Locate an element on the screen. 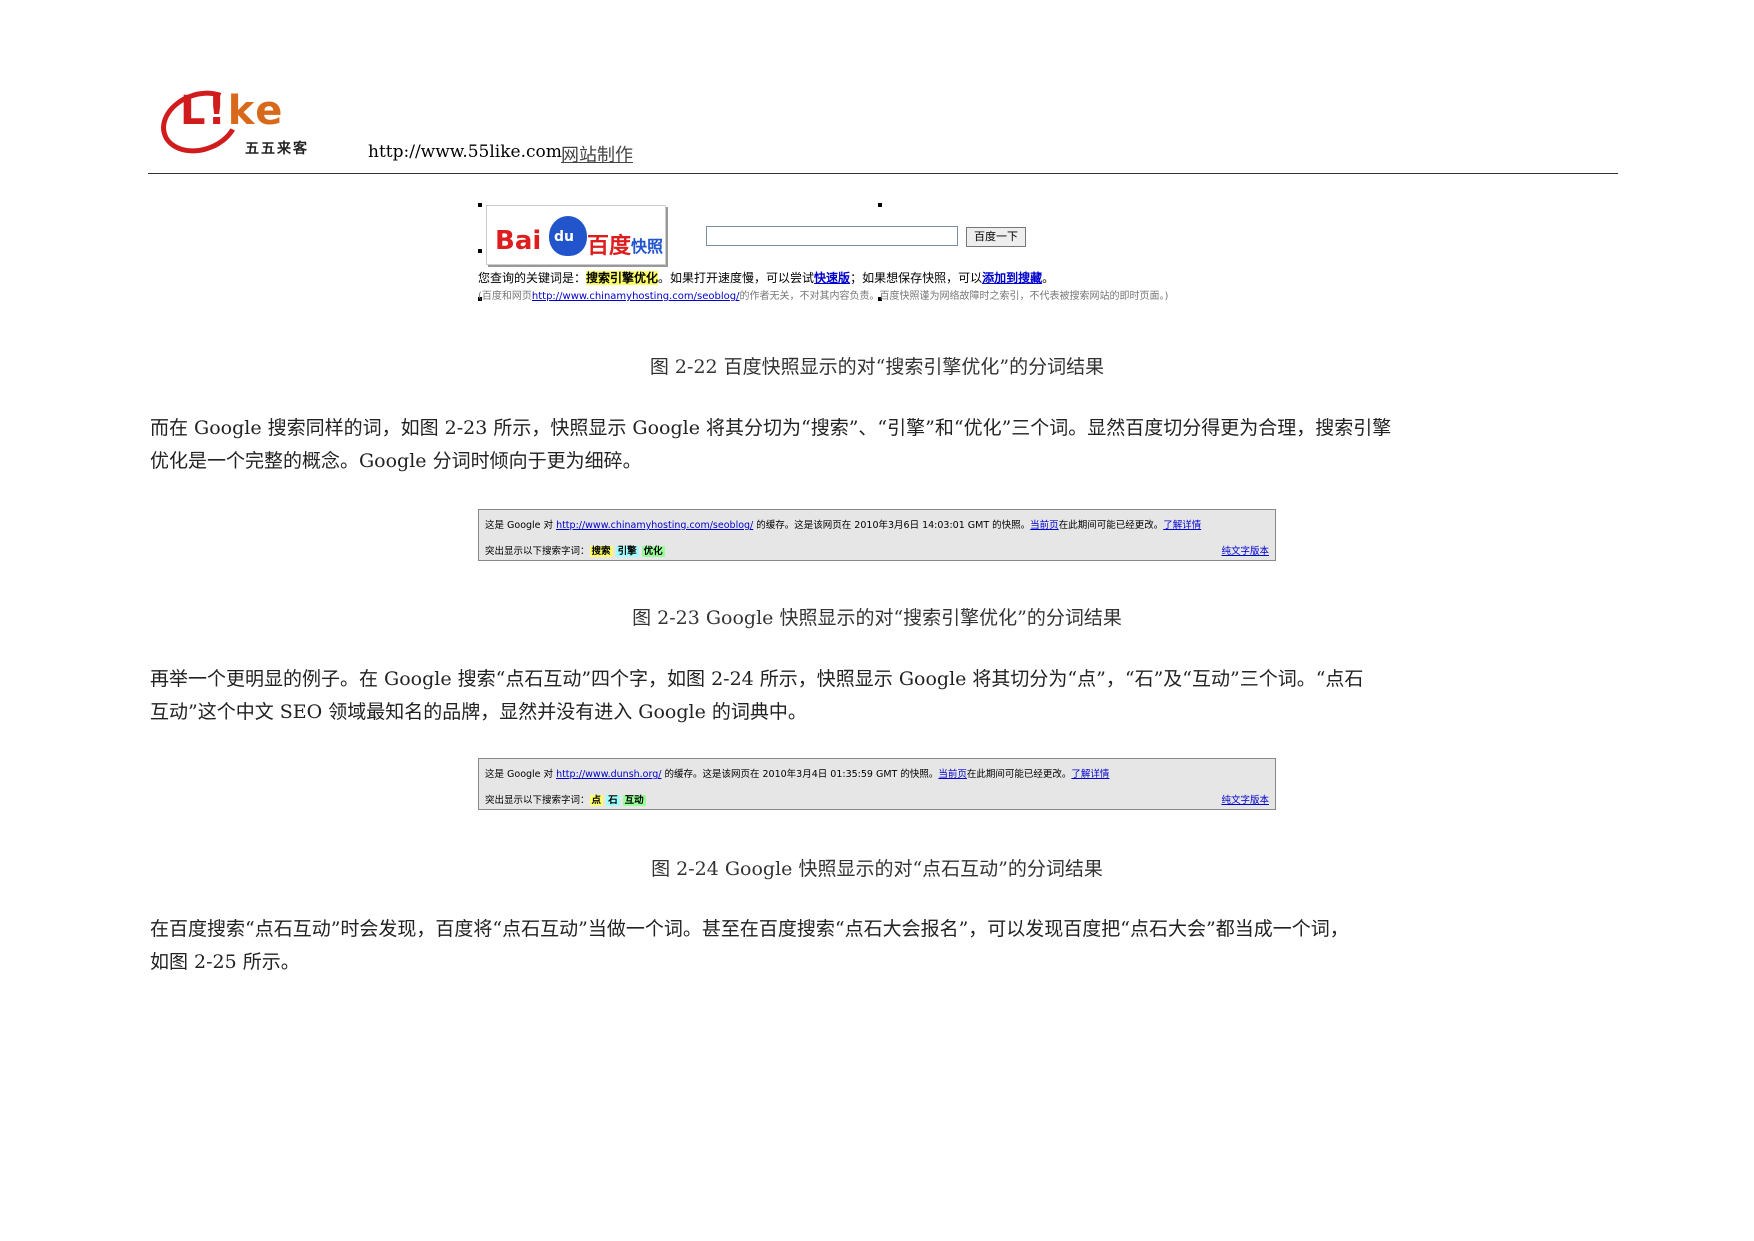  term-highlight: 互动 is located at coordinates (634, 800).